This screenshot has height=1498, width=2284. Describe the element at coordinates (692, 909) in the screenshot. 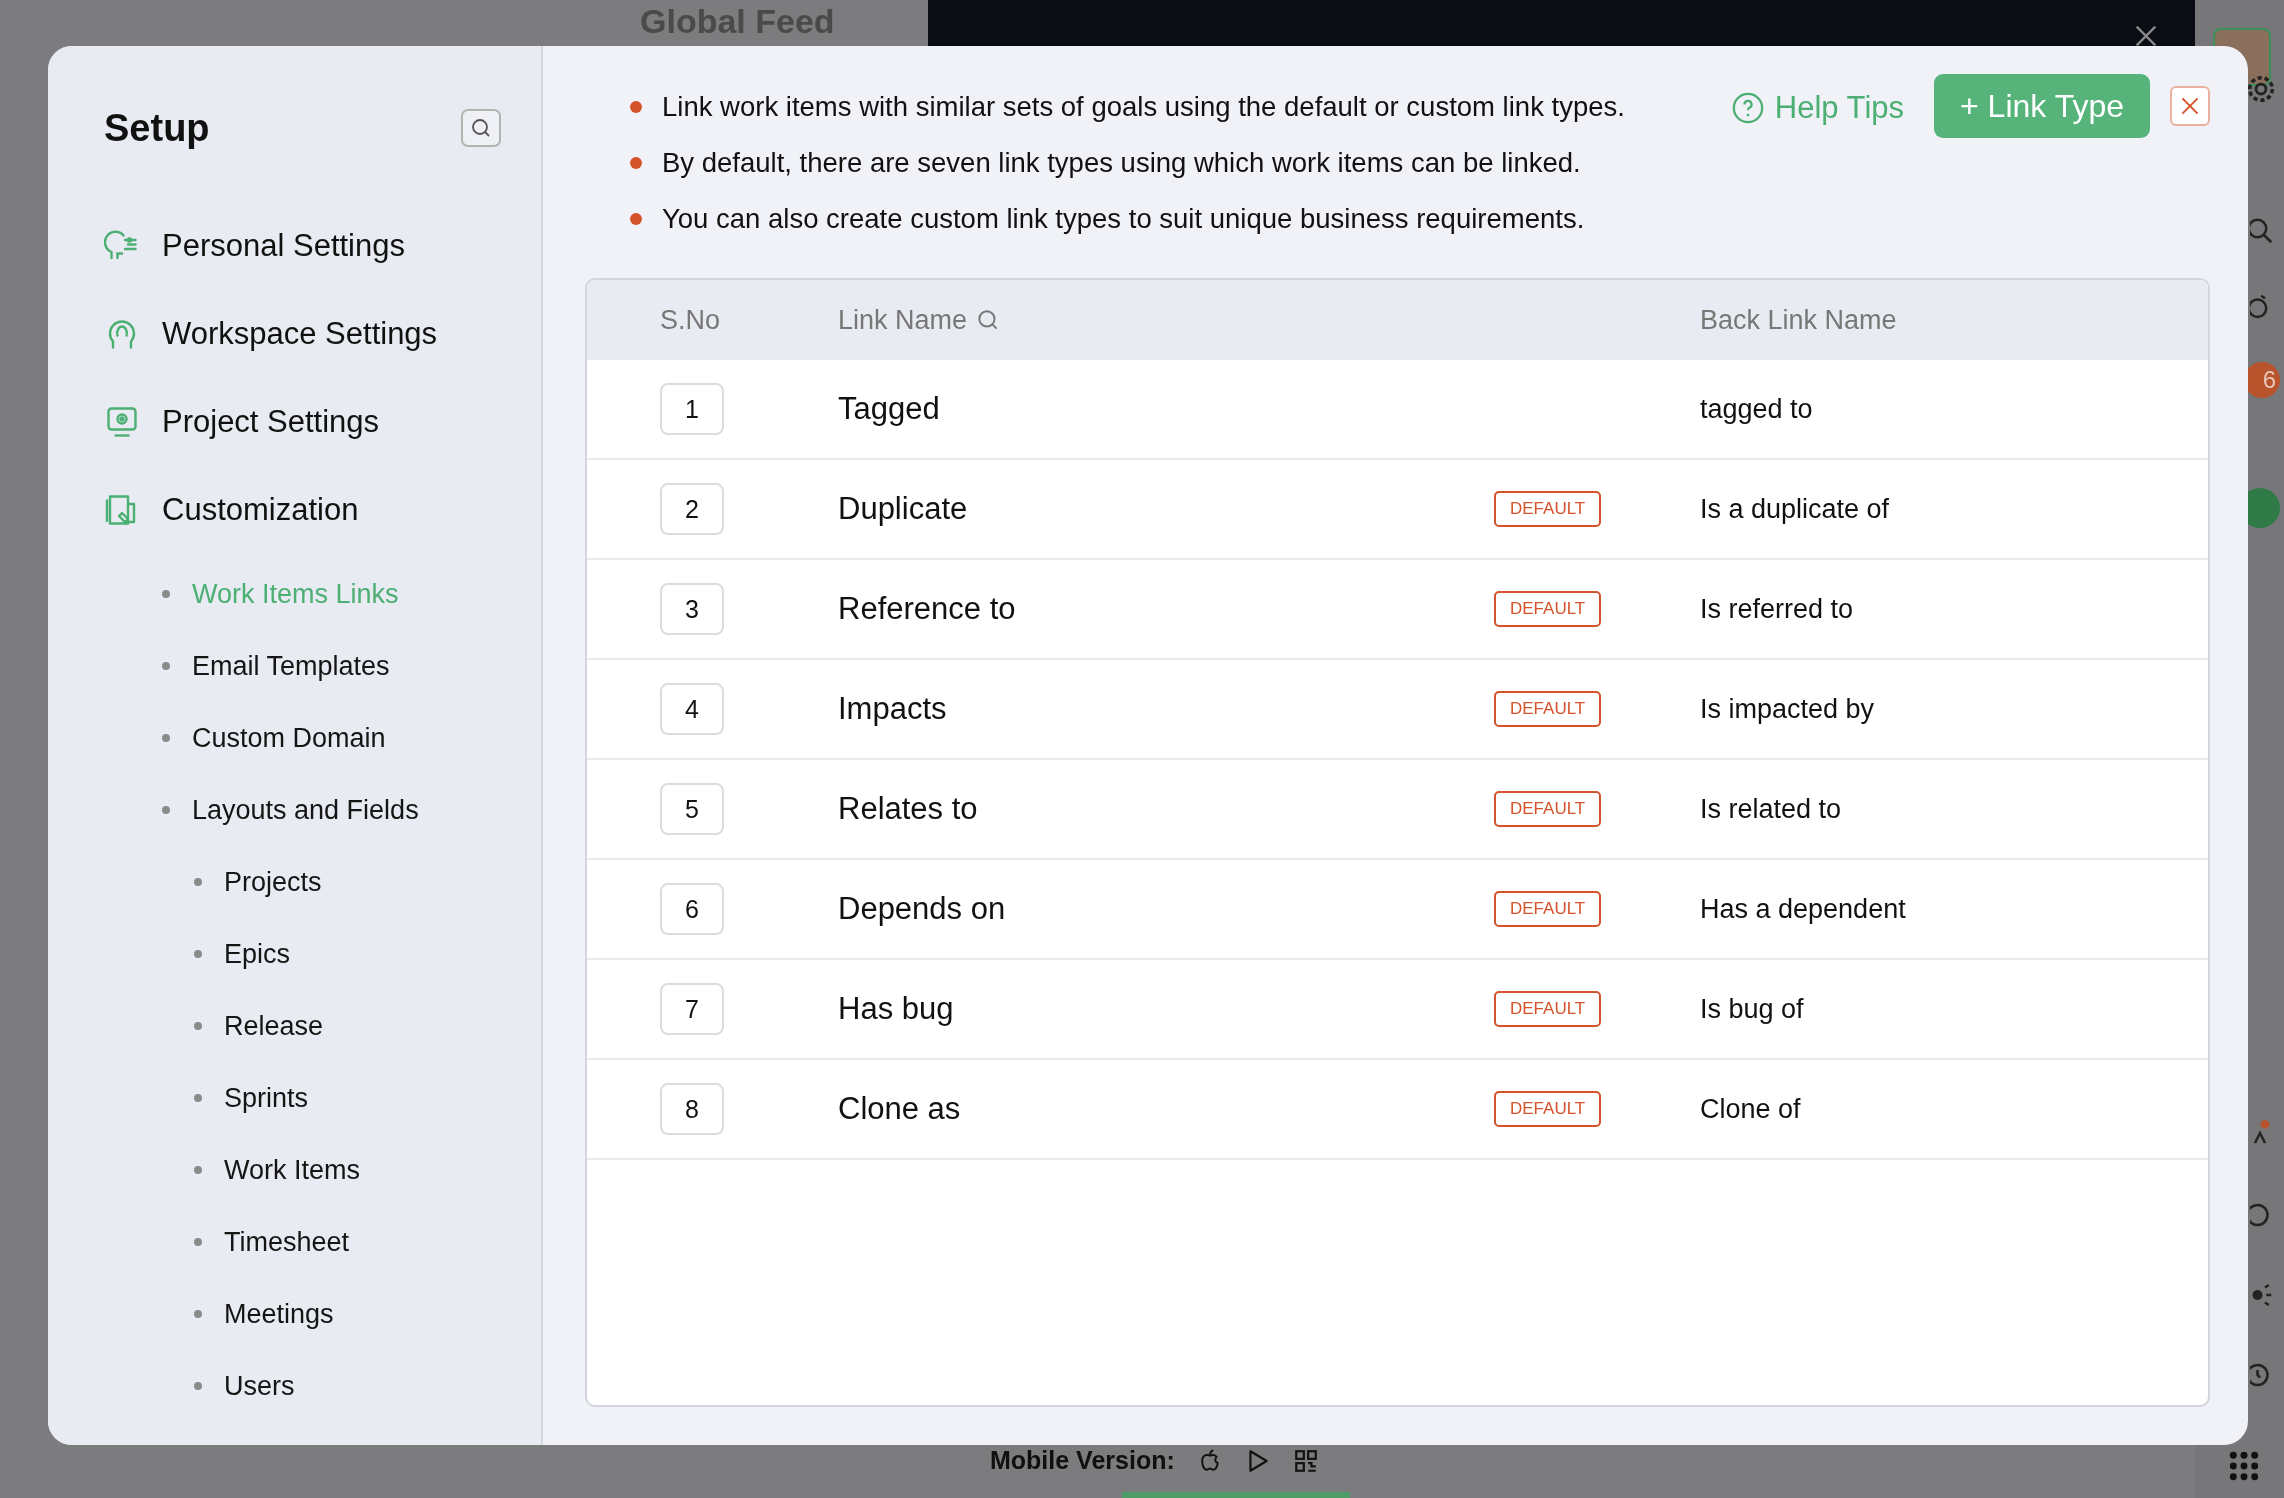

I see `serial-number: 6` at that location.